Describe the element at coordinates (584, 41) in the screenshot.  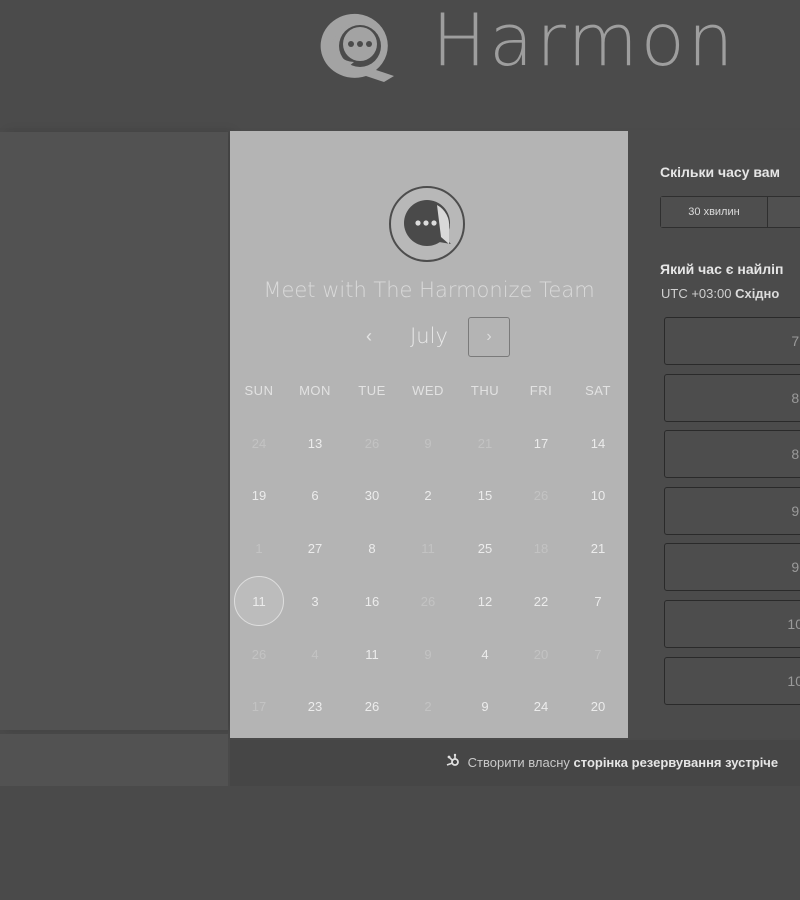
I see `brand-name: Harmon` at that location.